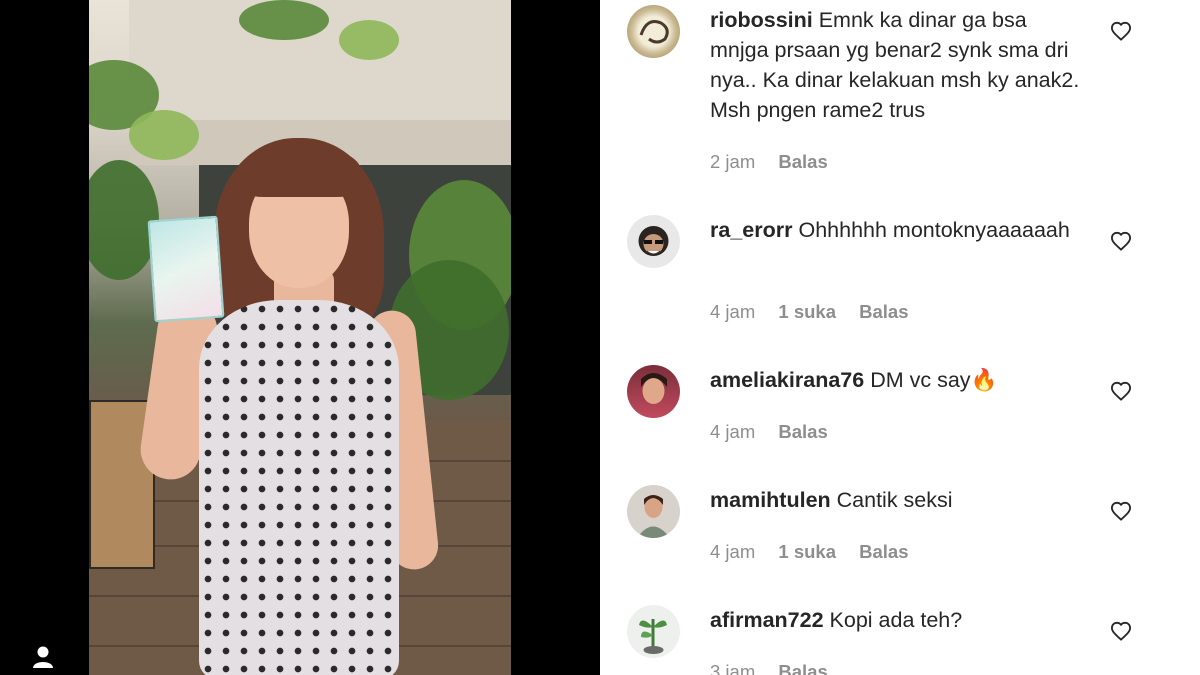  Describe the element at coordinates (894, 500) in the screenshot. I see `comment-text: Cantik seksi` at that location.